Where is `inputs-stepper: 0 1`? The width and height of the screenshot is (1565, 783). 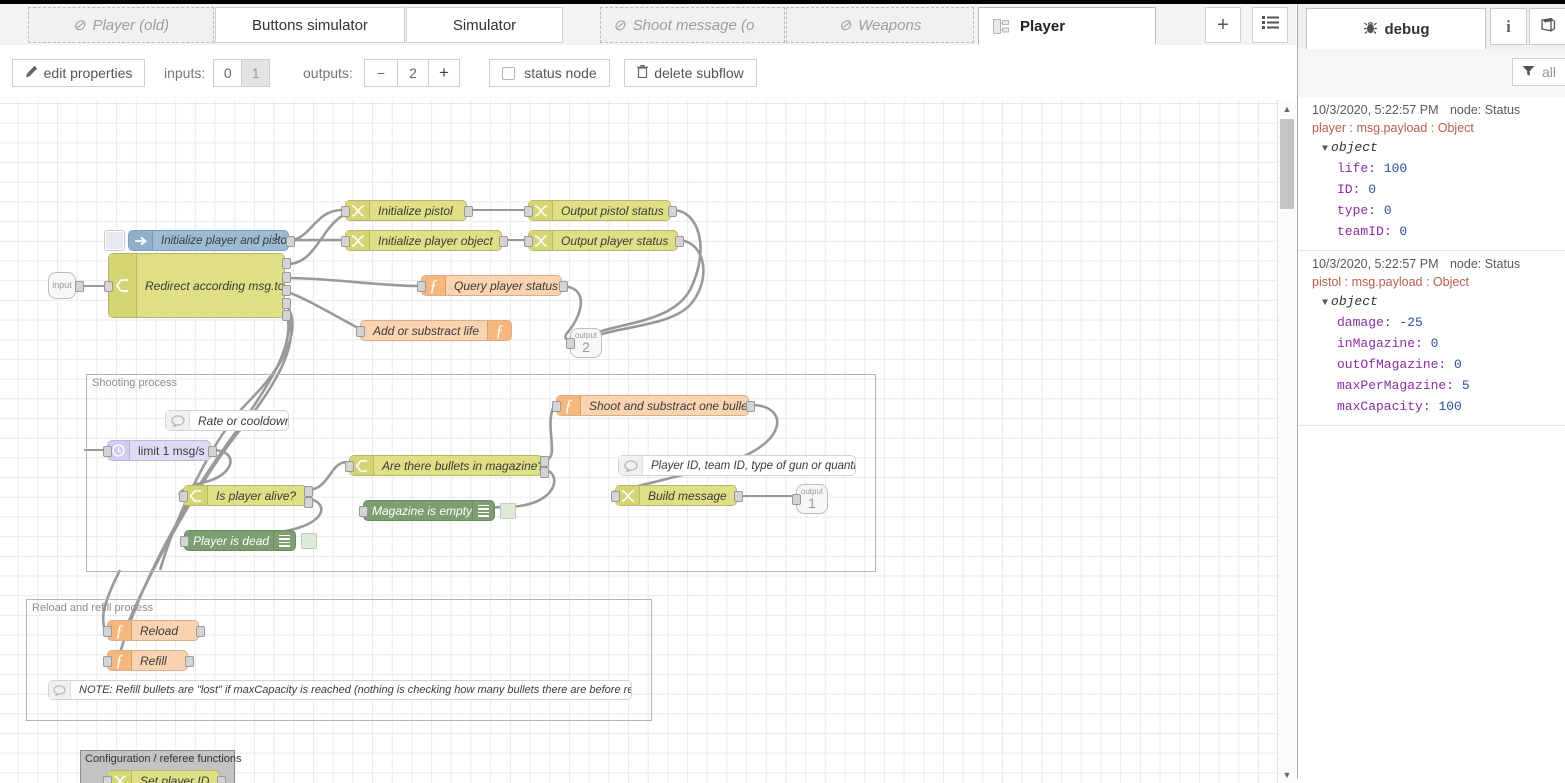 inputs-stepper: 0 1 is located at coordinates (241, 73).